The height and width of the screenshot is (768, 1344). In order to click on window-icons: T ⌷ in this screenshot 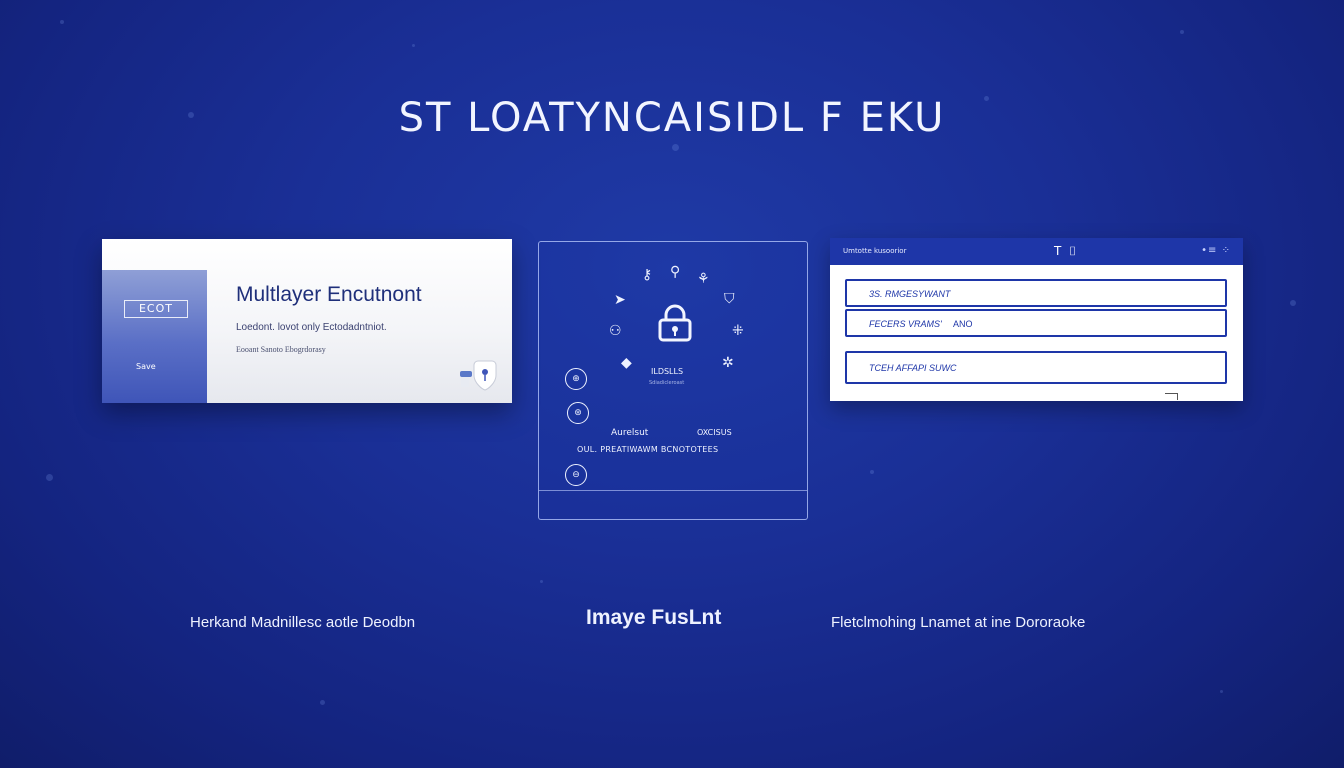, I will do `click(1066, 251)`.